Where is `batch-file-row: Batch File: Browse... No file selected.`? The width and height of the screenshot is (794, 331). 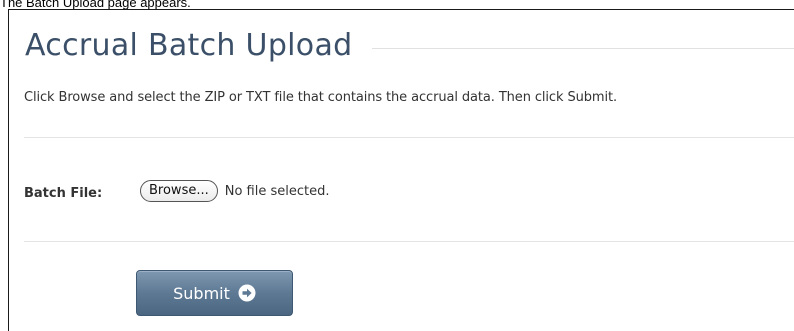 batch-file-row: Batch File: Browse... No file selected. is located at coordinates (176, 191).